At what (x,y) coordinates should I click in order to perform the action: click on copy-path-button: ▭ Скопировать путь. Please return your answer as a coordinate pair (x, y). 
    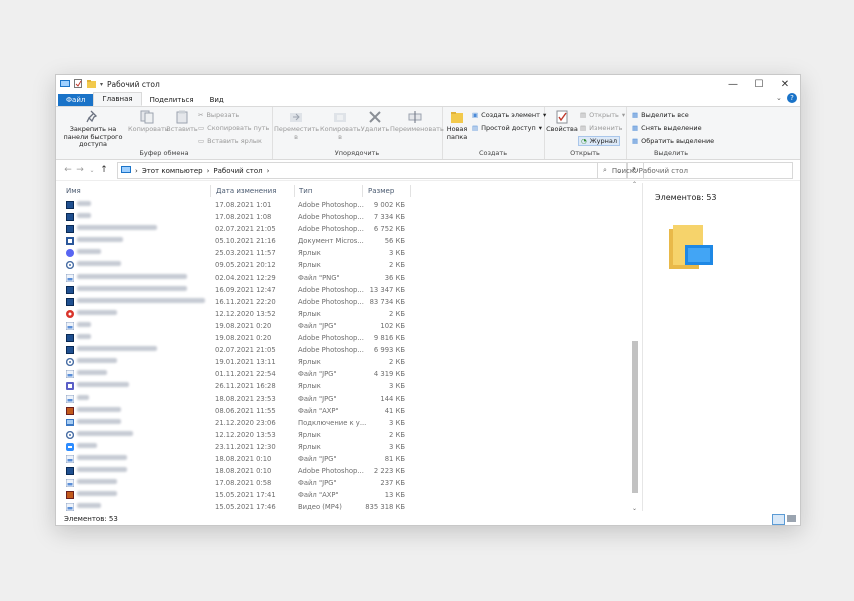
    Looking at the image, I should click on (233, 128).